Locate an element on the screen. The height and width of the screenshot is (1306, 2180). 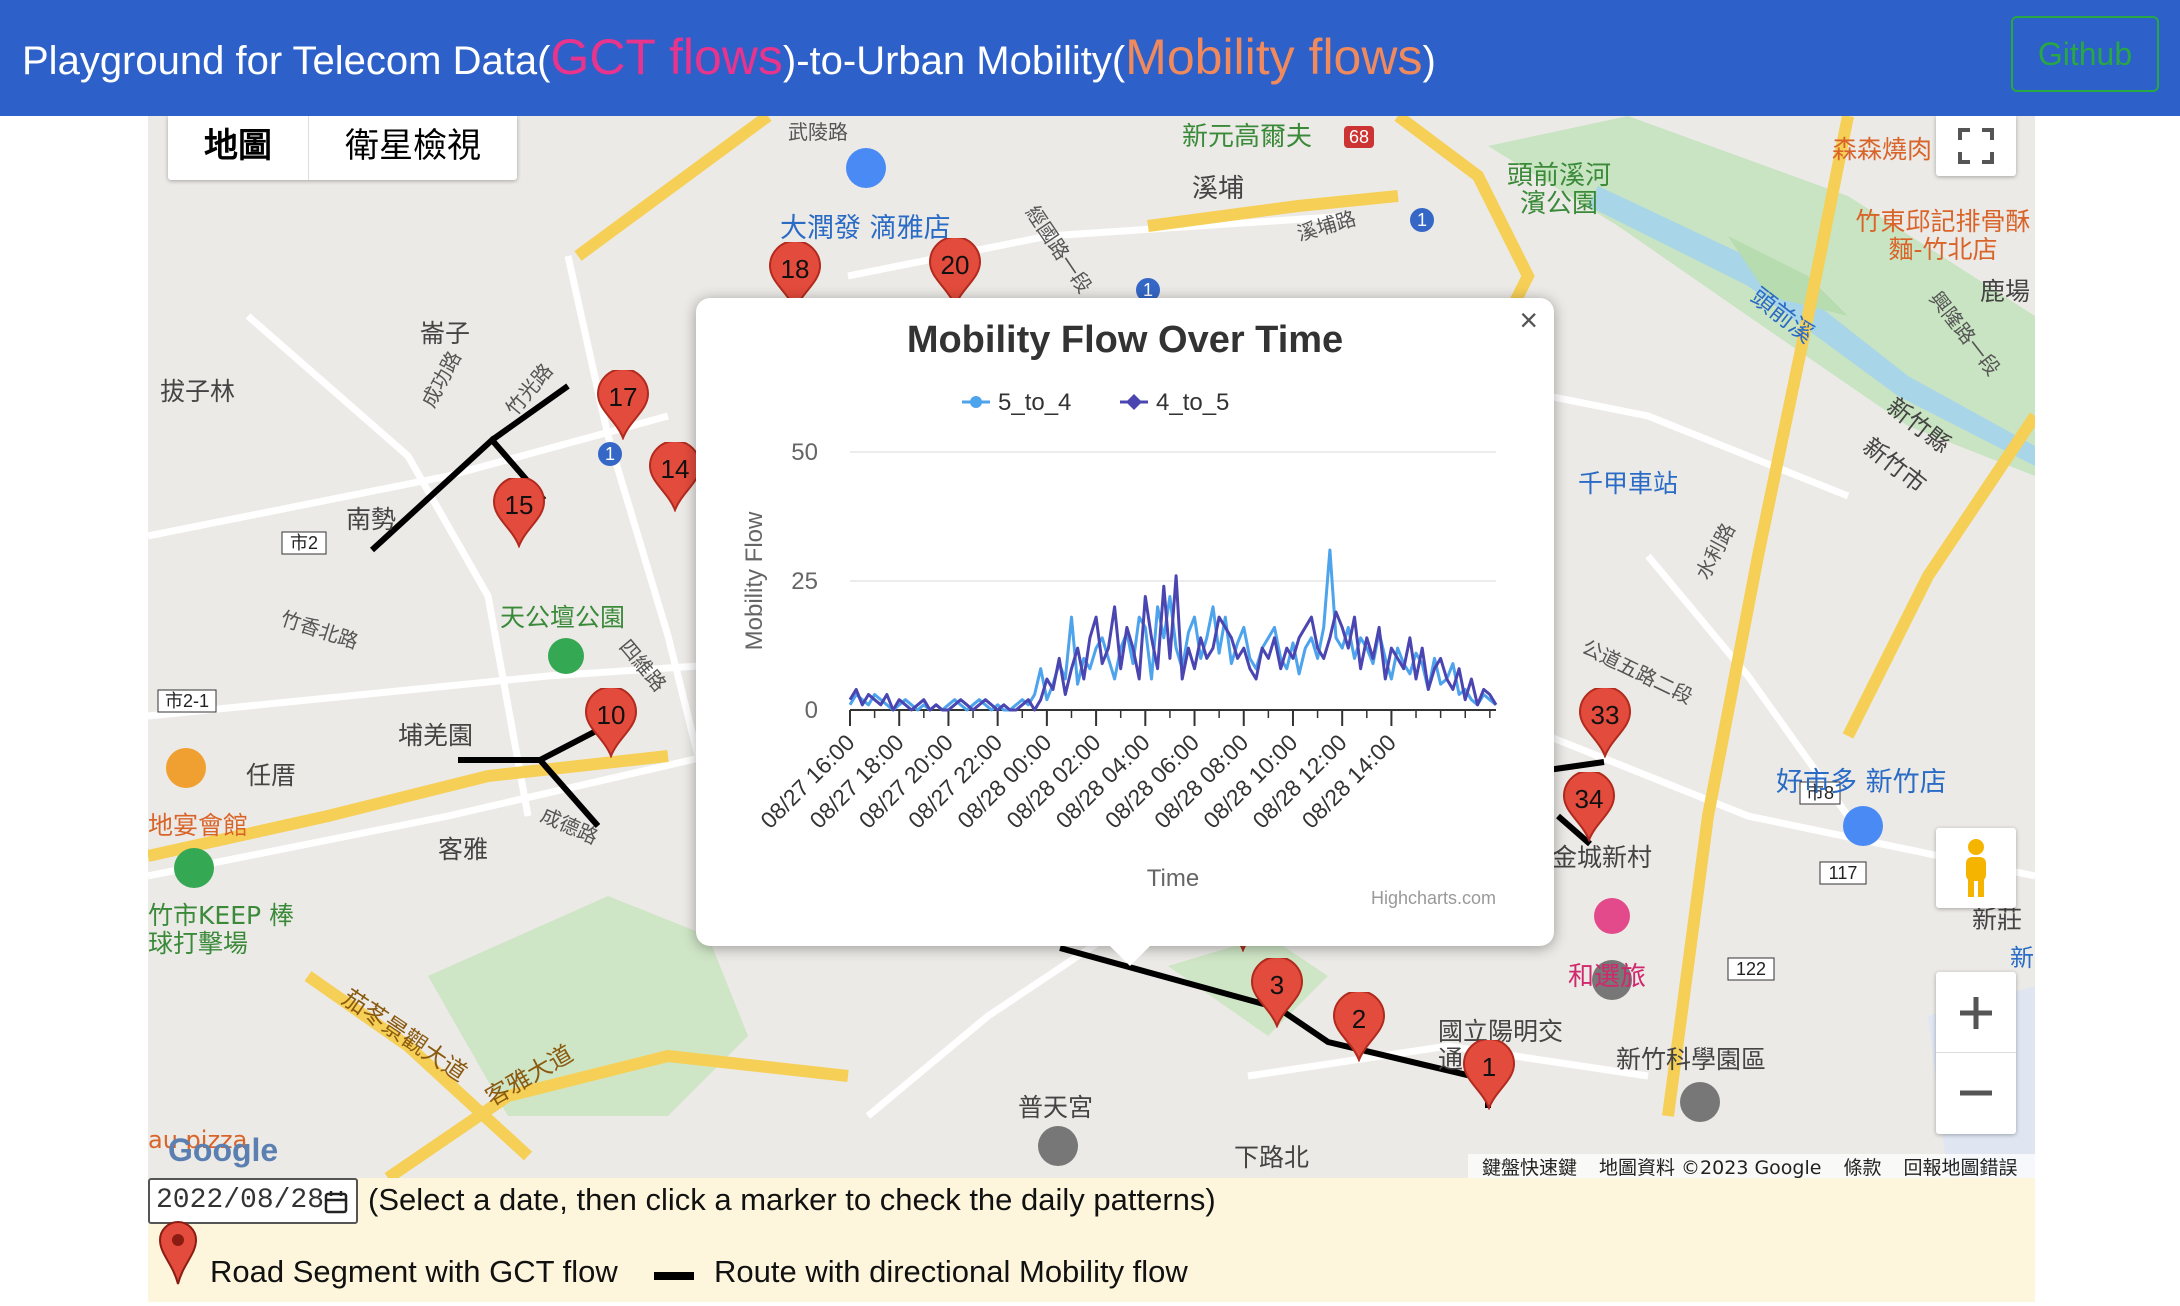
legend-route-line is located at coordinates (674, 1276).